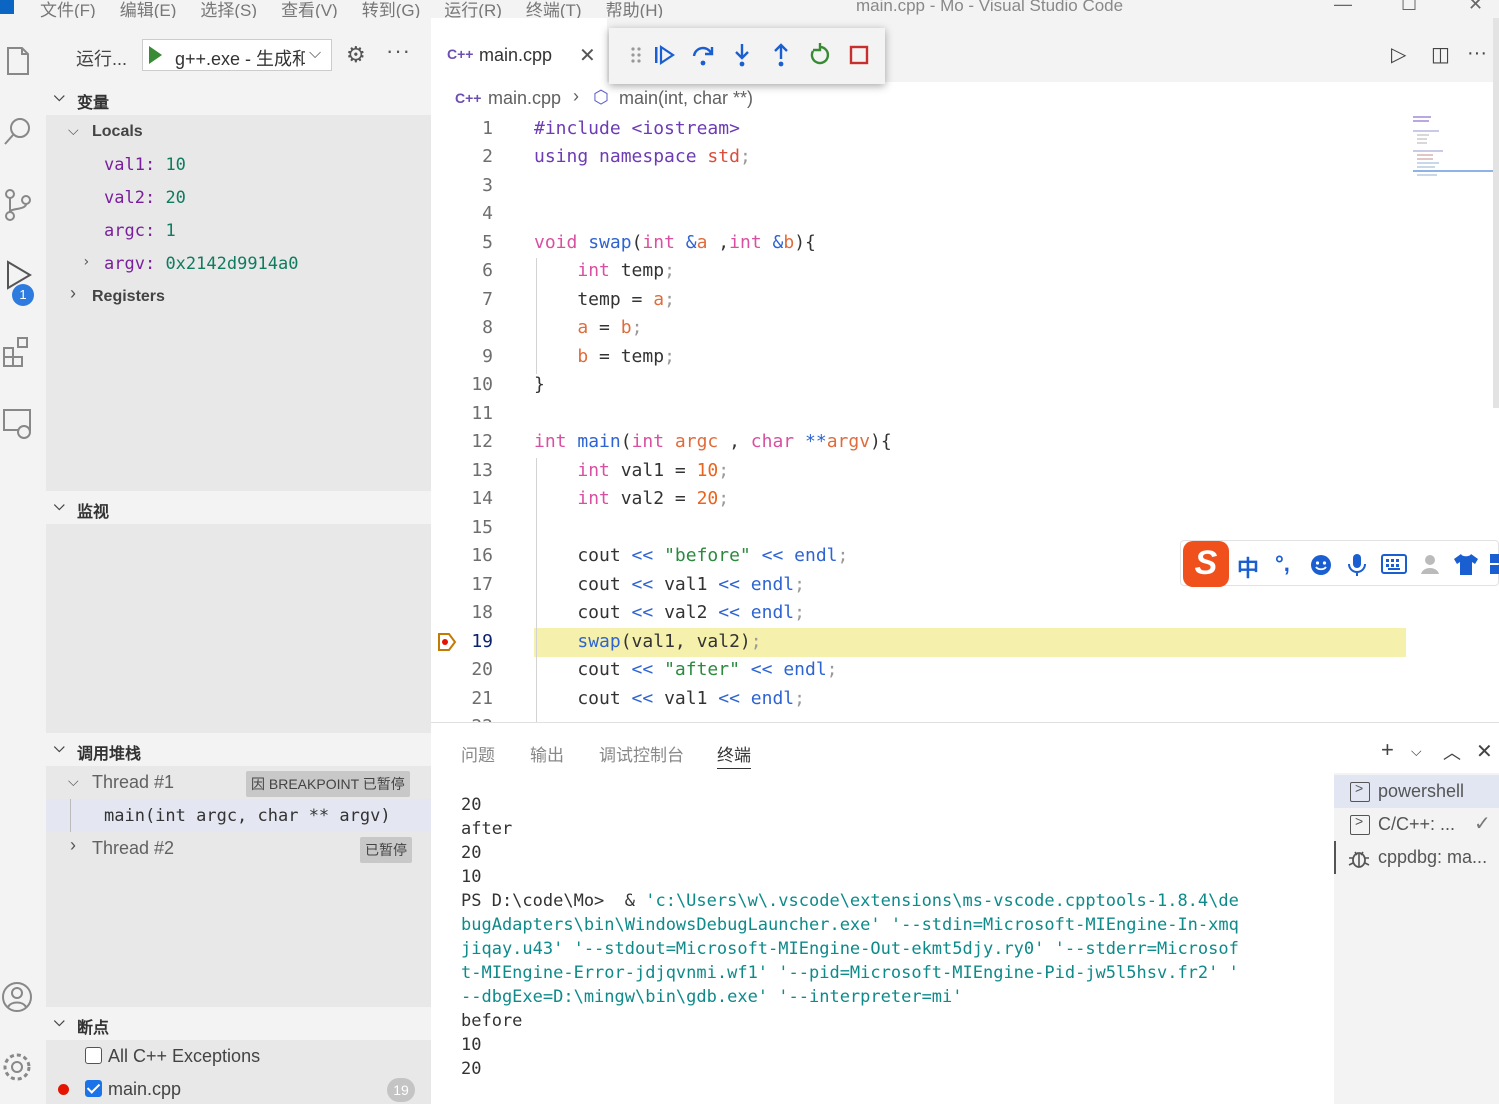 The image size is (1499, 1104). What do you see at coordinates (238, 197) in the screenshot?
I see `variable-row: val2: 20` at bounding box center [238, 197].